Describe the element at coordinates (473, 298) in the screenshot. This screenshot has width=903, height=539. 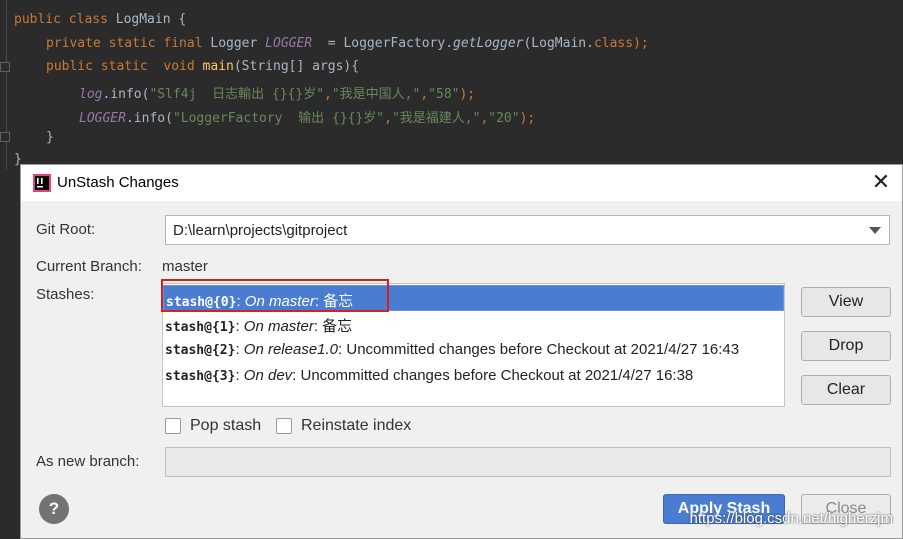
I see `stash-list-item: stash@{0}: On master: 备忘` at that location.